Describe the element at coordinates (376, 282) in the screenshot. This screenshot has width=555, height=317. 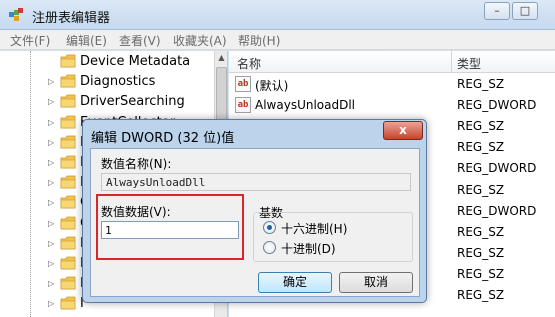
I see `cancel-button: 取消` at that location.